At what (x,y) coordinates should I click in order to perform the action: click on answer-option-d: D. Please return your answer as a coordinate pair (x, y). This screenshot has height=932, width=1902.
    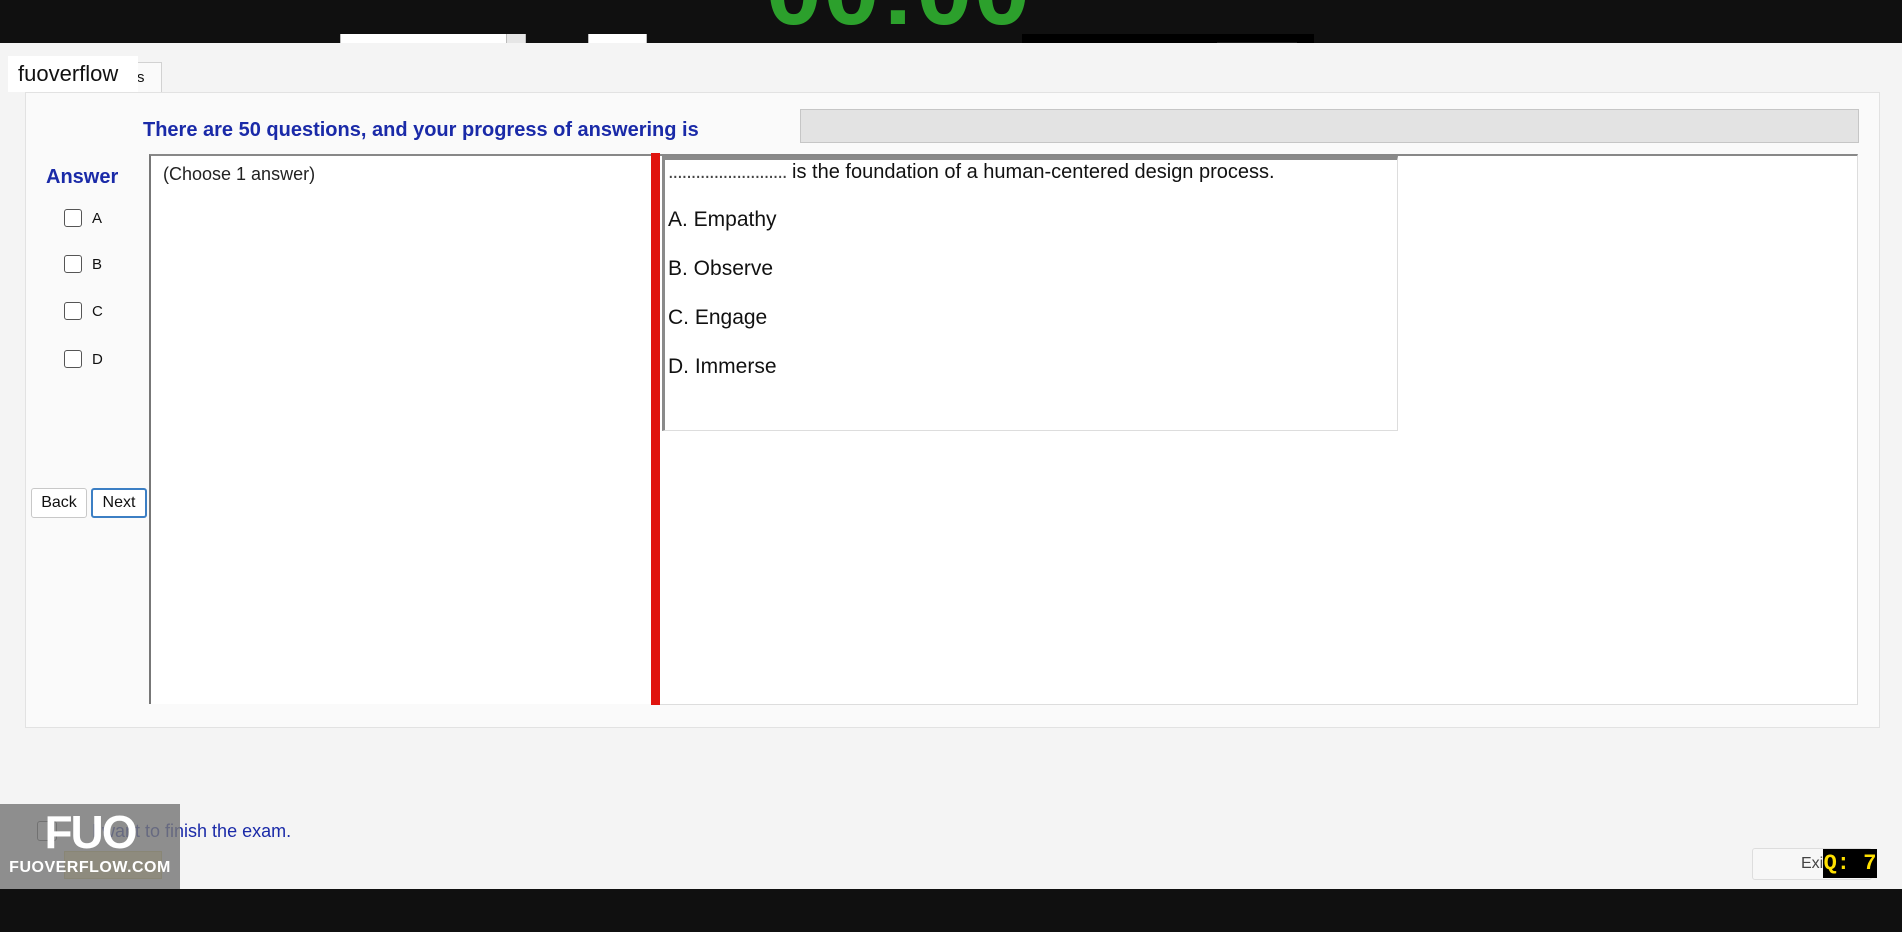
    Looking at the image, I should click on (83, 359).